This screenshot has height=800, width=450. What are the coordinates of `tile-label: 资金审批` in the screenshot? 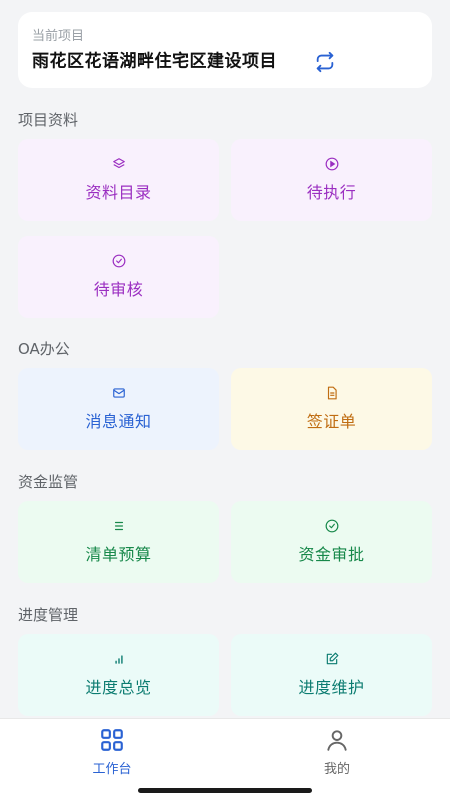 It's located at (331, 554).